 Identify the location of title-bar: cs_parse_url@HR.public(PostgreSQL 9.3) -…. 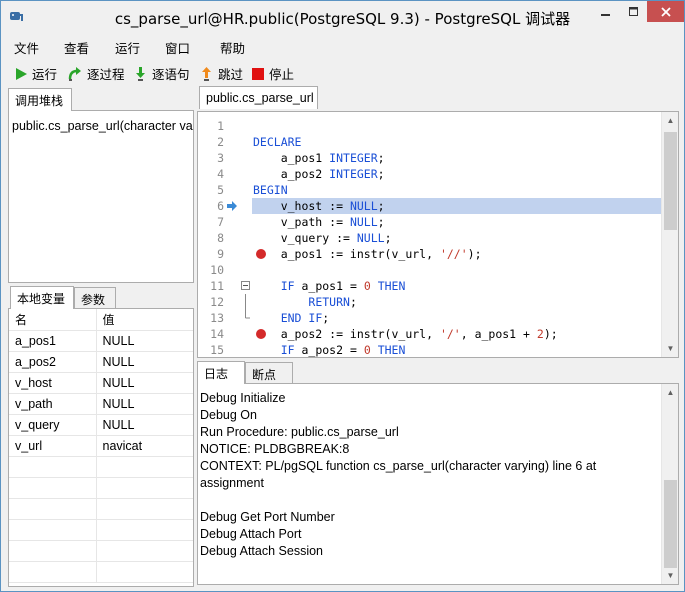
(342, 16).